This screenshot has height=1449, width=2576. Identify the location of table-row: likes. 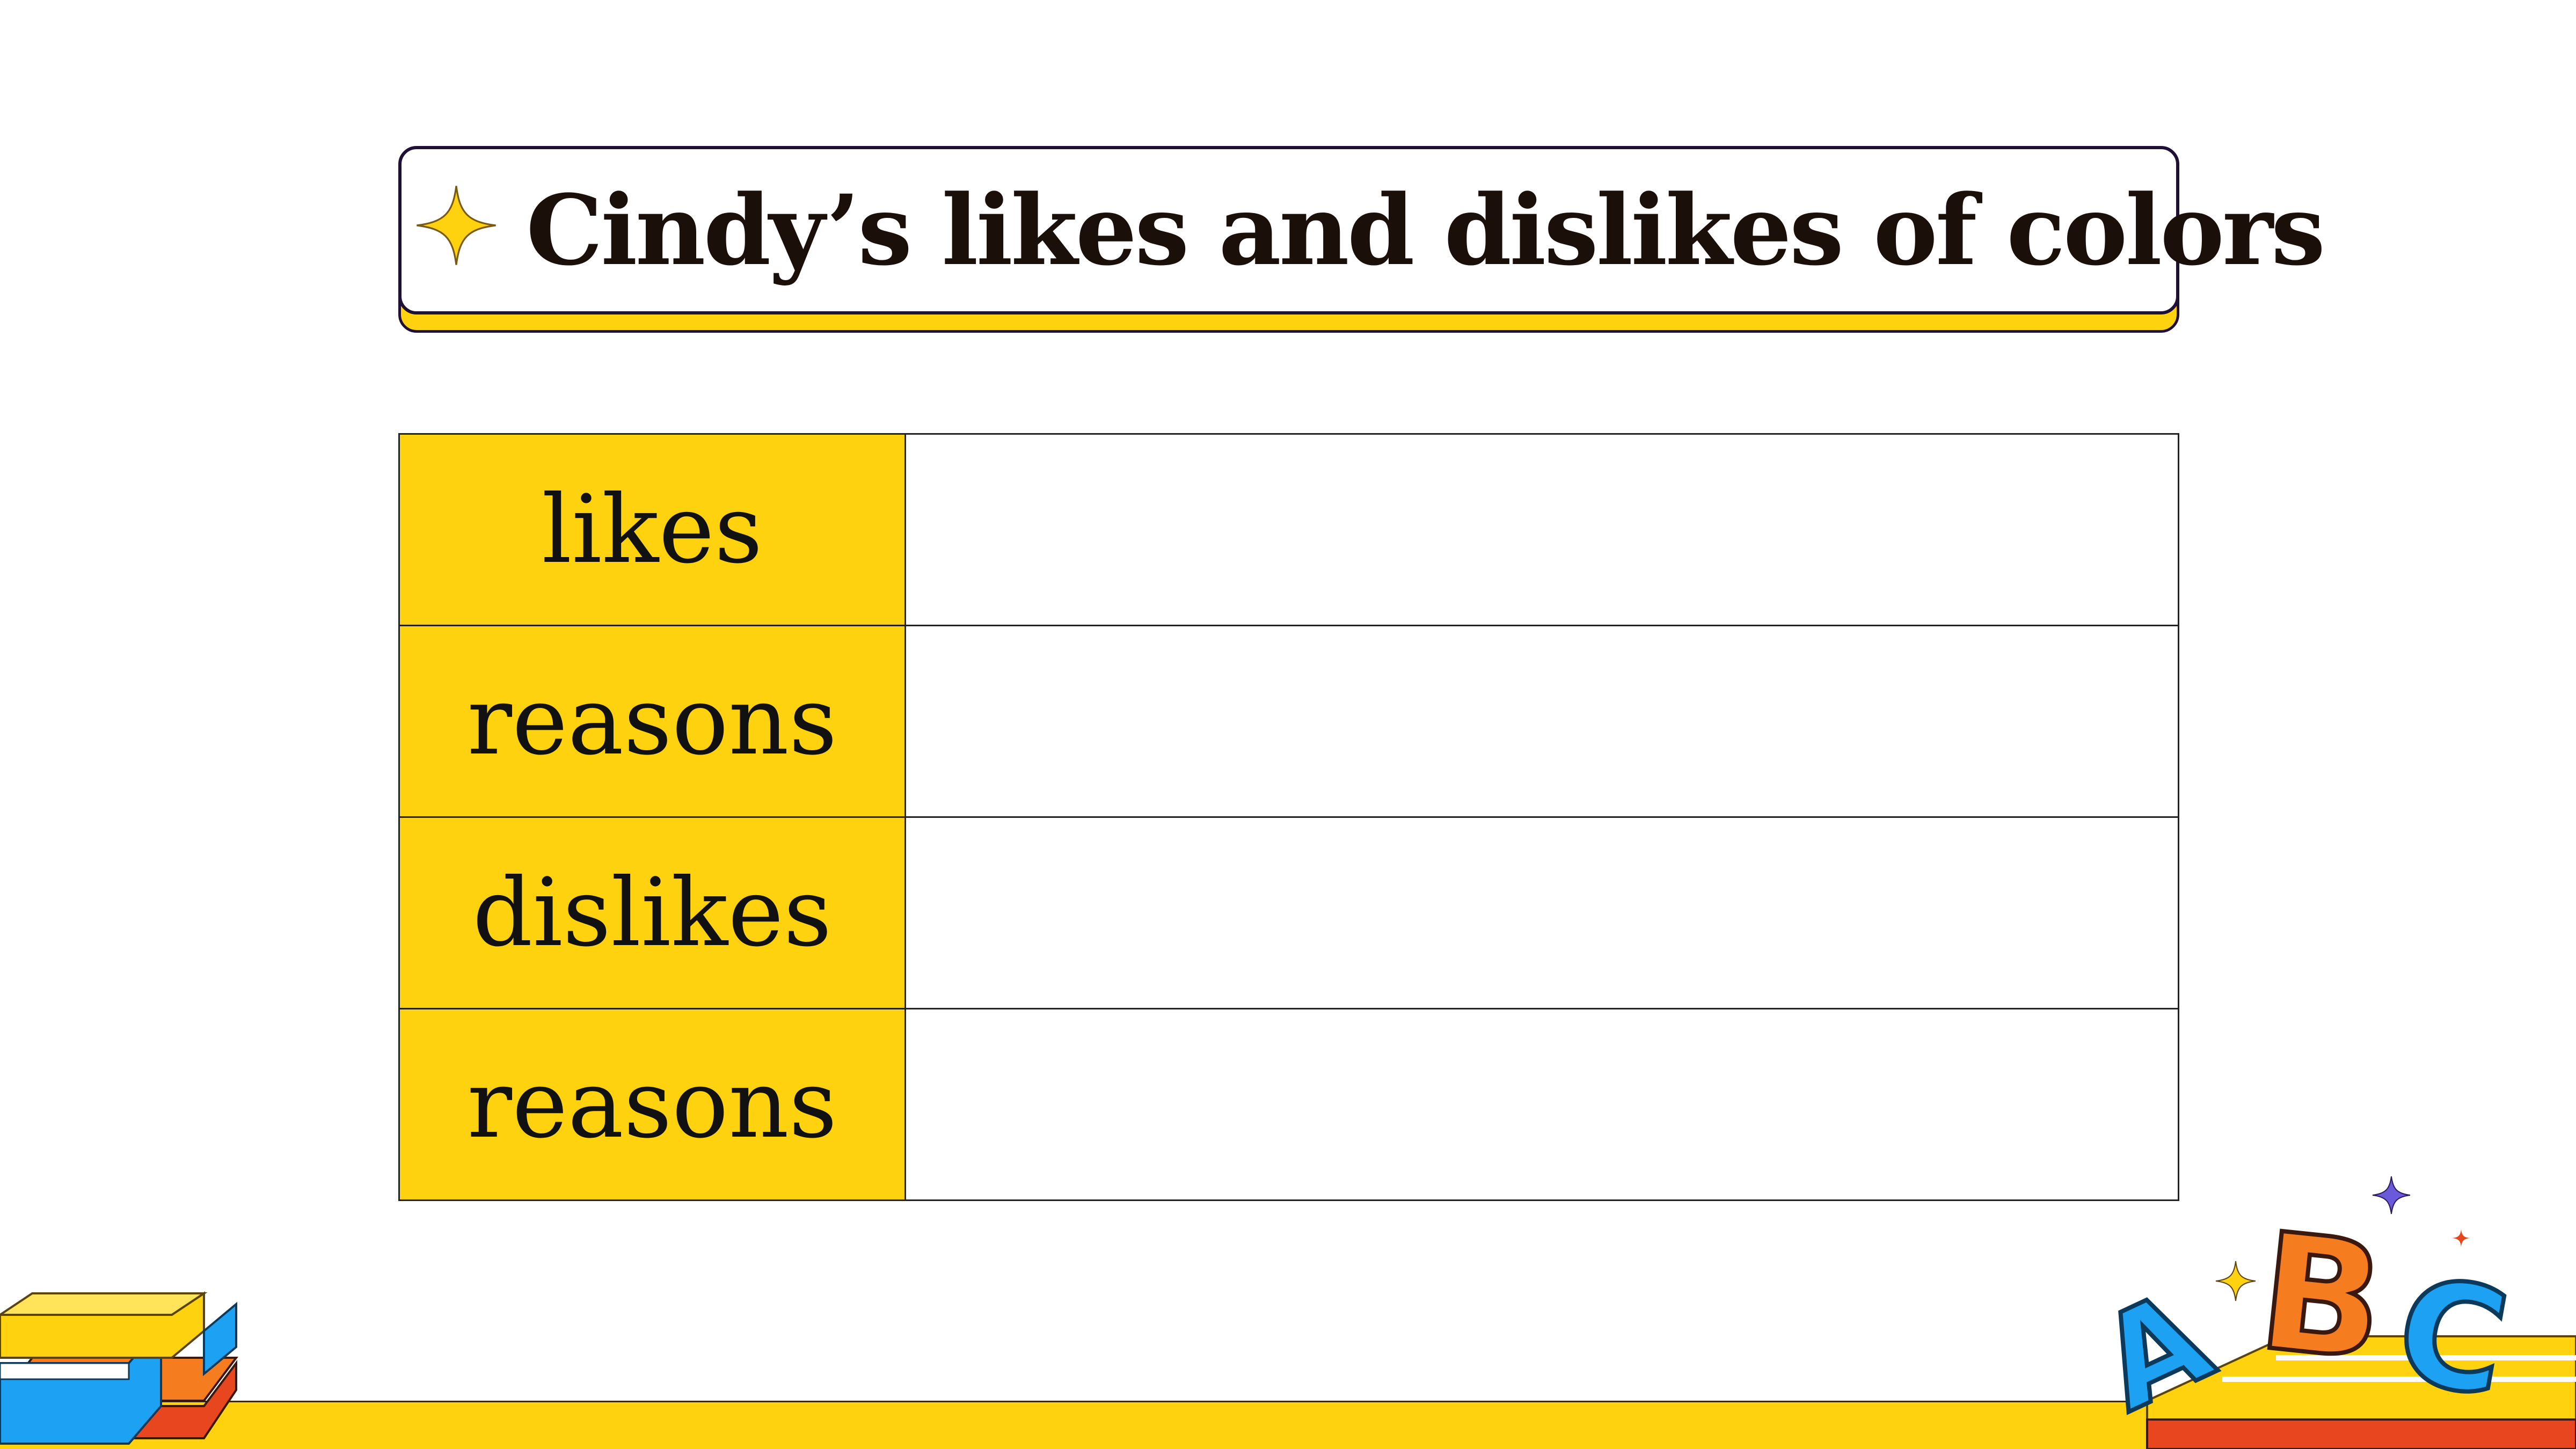
(1289, 529).